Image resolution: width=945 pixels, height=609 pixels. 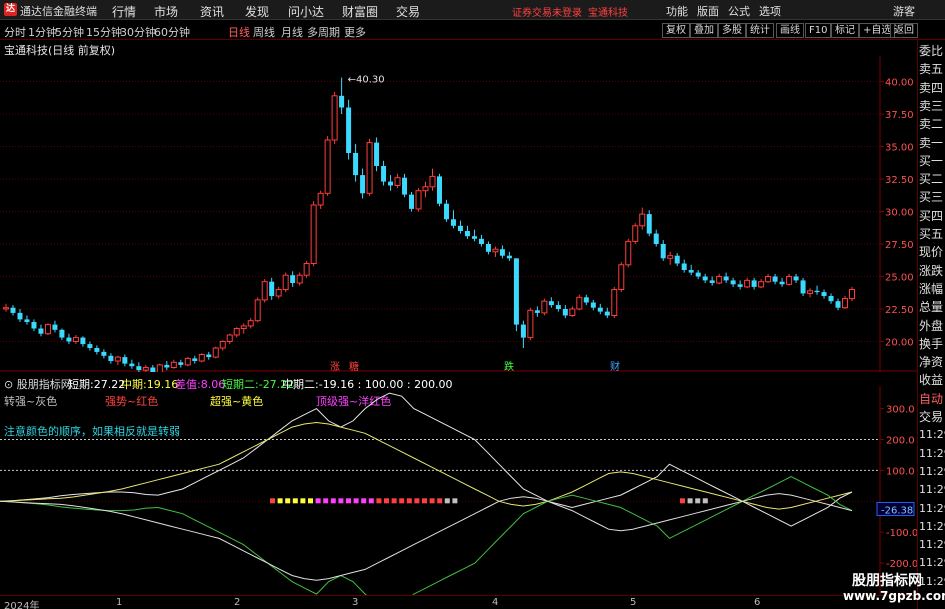 What do you see at coordinates (335, 366) in the screenshot?
I see `event-mark-0: 涨` at bounding box center [335, 366].